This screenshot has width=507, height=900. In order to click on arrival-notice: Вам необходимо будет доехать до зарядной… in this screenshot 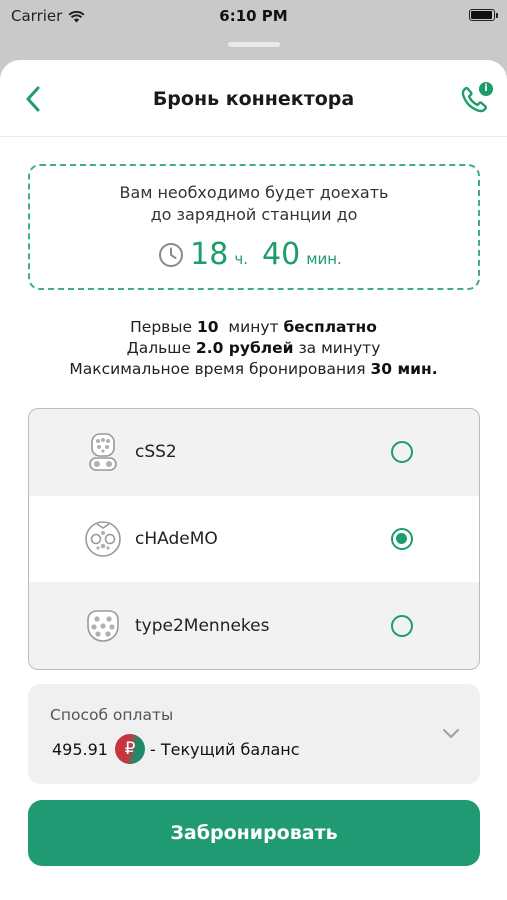, I will do `click(254, 227)`.